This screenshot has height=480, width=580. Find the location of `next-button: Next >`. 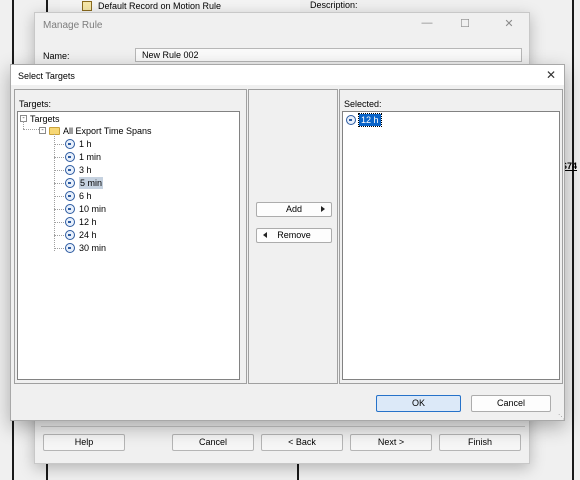

next-button: Next > is located at coordinates (391, 442).